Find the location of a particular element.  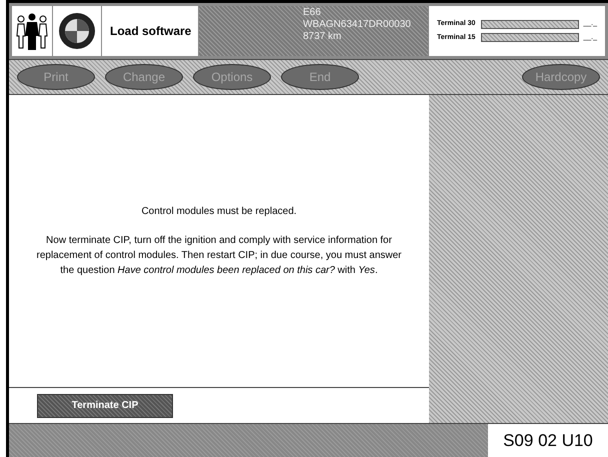

vehicle-vin: WBAGN63417DR00030 is located at coordinates (357, 25).